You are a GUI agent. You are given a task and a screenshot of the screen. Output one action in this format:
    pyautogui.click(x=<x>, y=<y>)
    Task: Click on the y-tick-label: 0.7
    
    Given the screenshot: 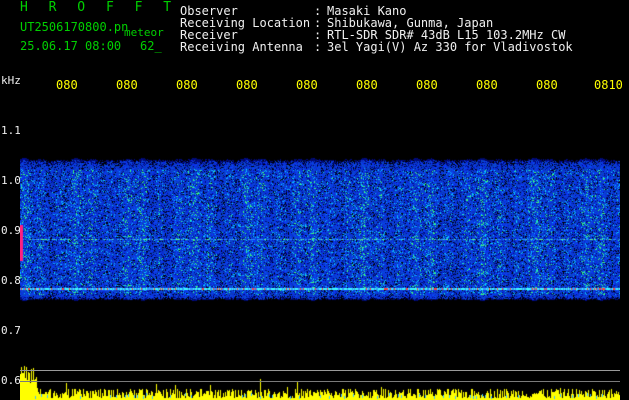 What is the action you would take?
    pyautogui.click(x=11, y=330)
    